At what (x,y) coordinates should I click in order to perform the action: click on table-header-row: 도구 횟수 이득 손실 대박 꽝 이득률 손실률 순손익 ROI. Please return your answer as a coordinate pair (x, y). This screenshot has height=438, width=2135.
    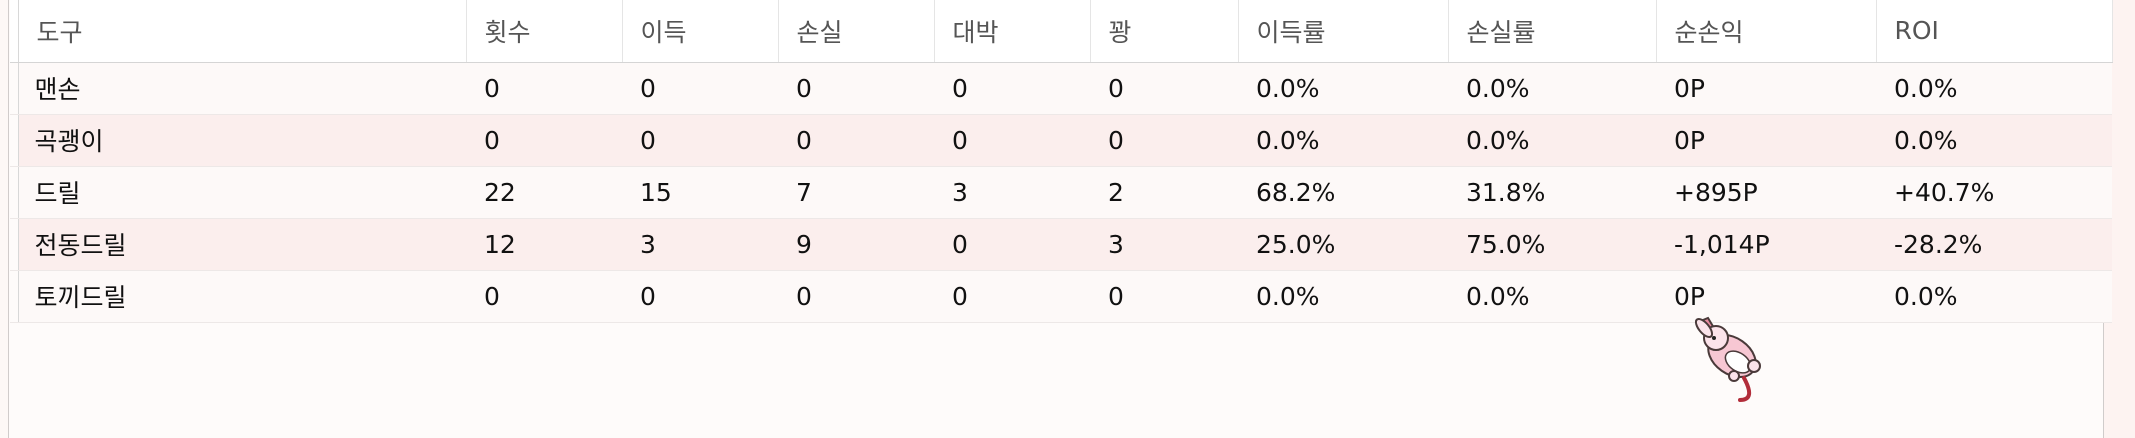
    Looking at the image, I should click on (1061, 31).